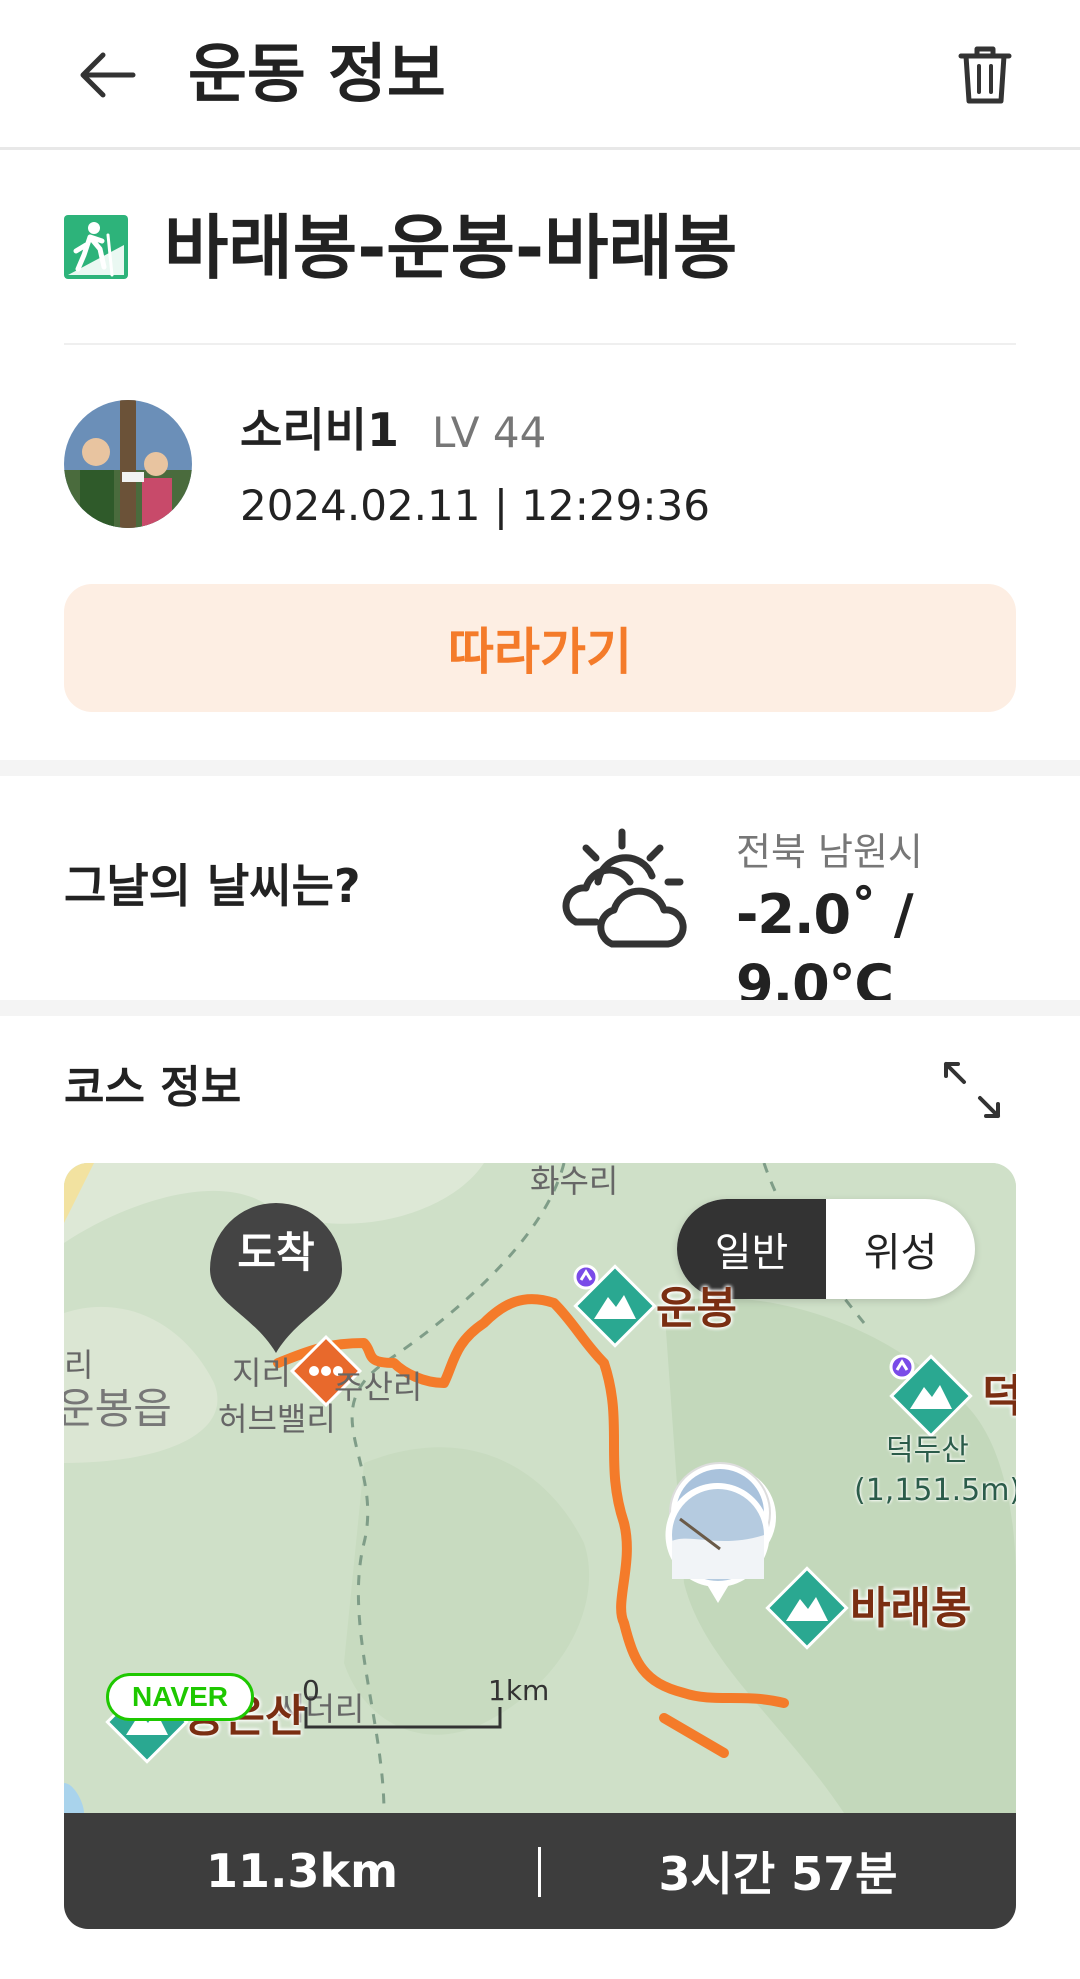 This screenshot has height=1979, width=1080. What do you see at coordinates (911, 1608) in the screenshot?
I see `peak-label-baraebong: 바래봉` at bounding box center [911, 1608].